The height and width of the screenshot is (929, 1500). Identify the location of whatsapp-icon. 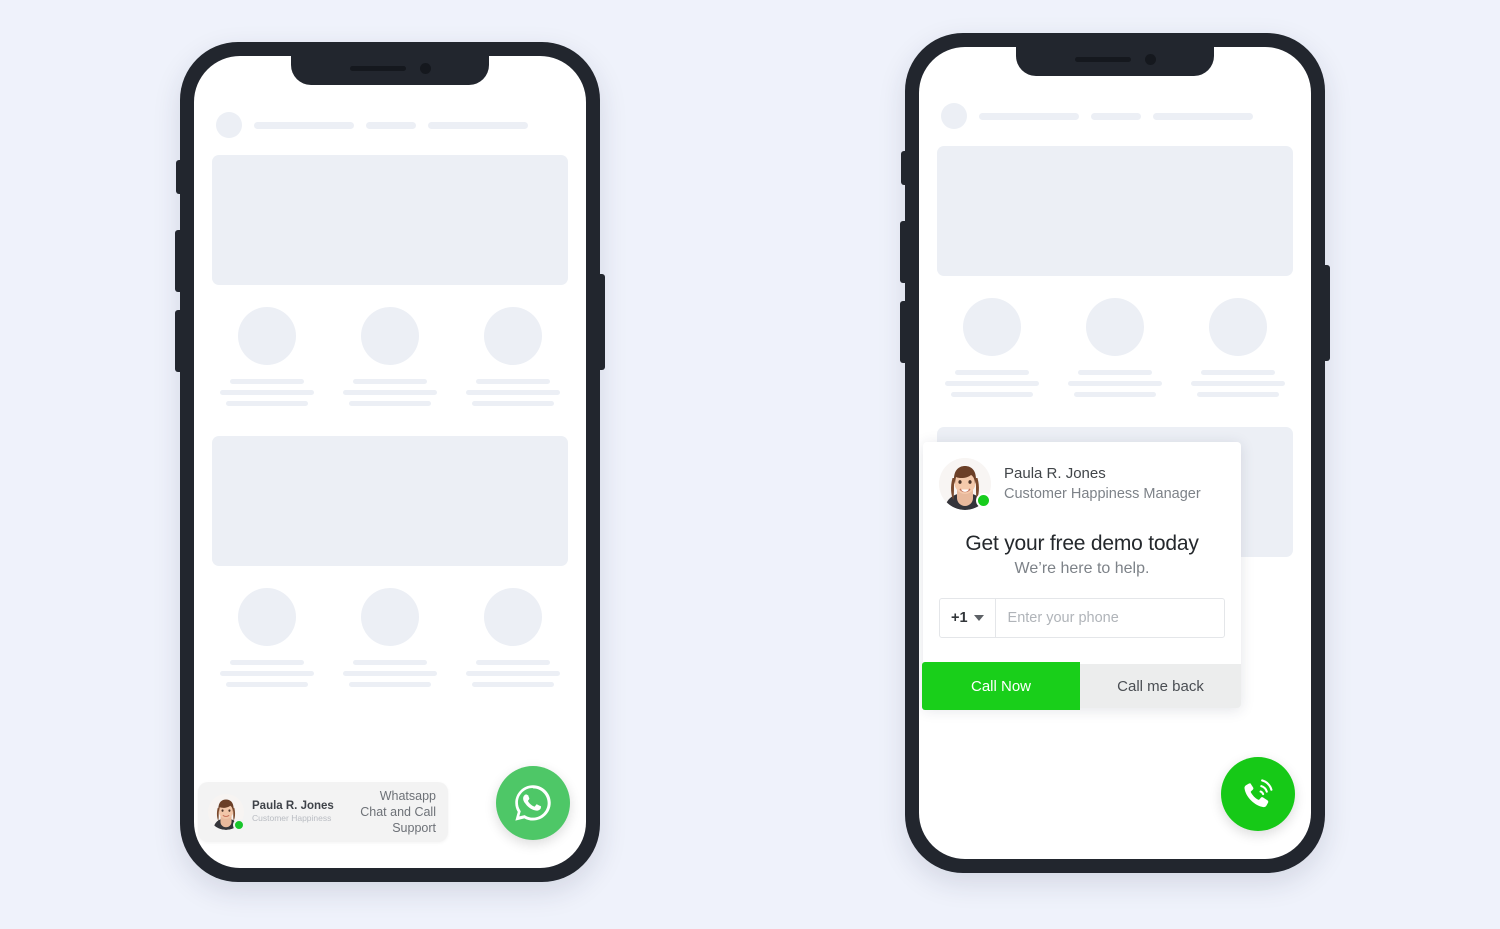
(533, 803).